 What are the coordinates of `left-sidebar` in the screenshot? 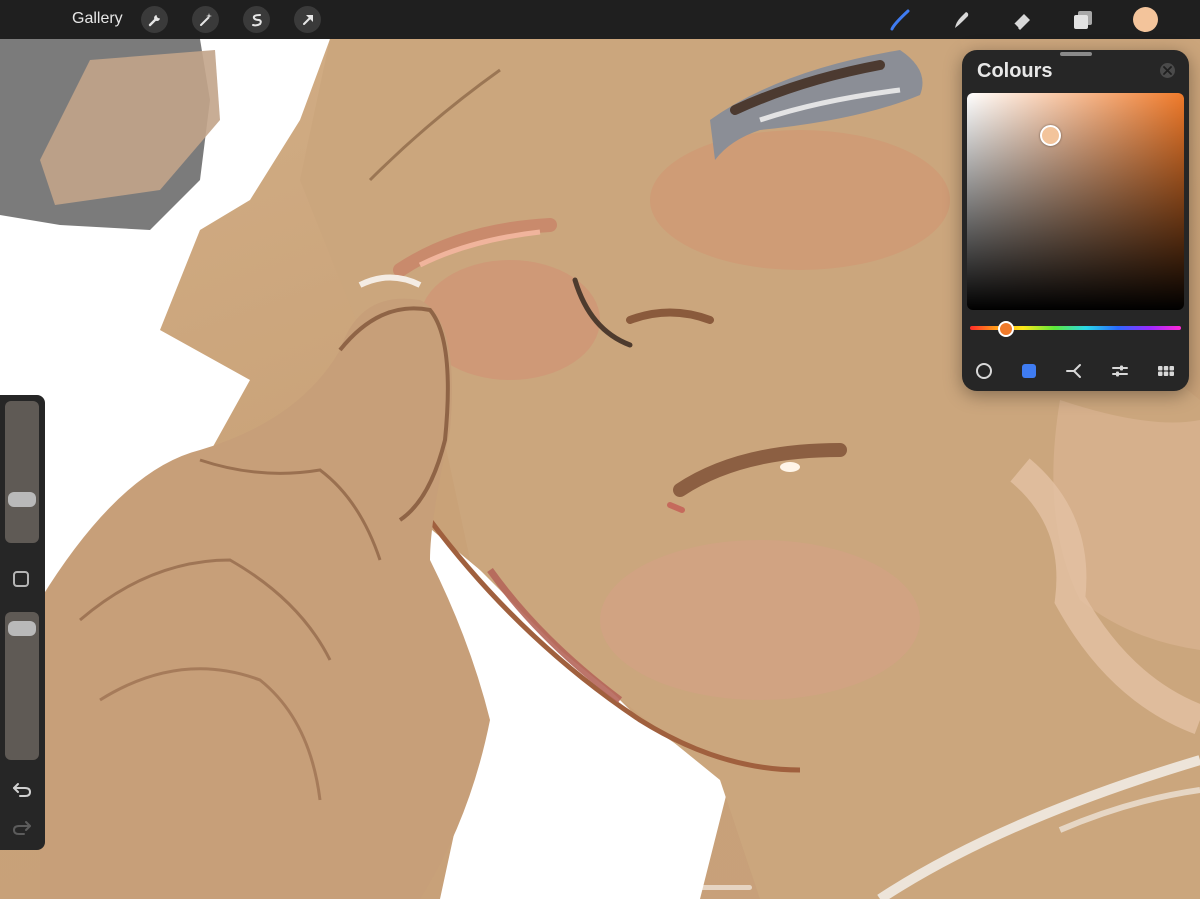 It's located at (22, 622).